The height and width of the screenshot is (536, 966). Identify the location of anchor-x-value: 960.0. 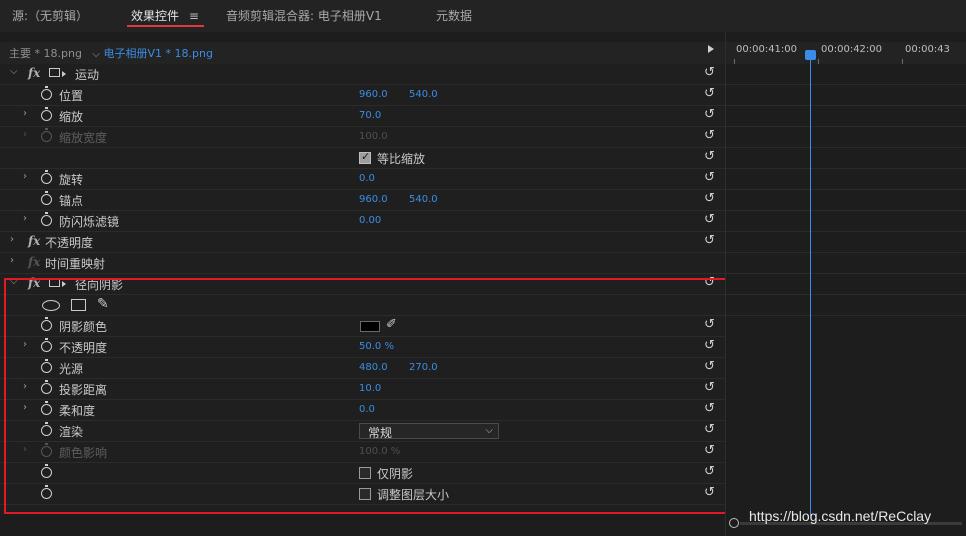
(373, 199).